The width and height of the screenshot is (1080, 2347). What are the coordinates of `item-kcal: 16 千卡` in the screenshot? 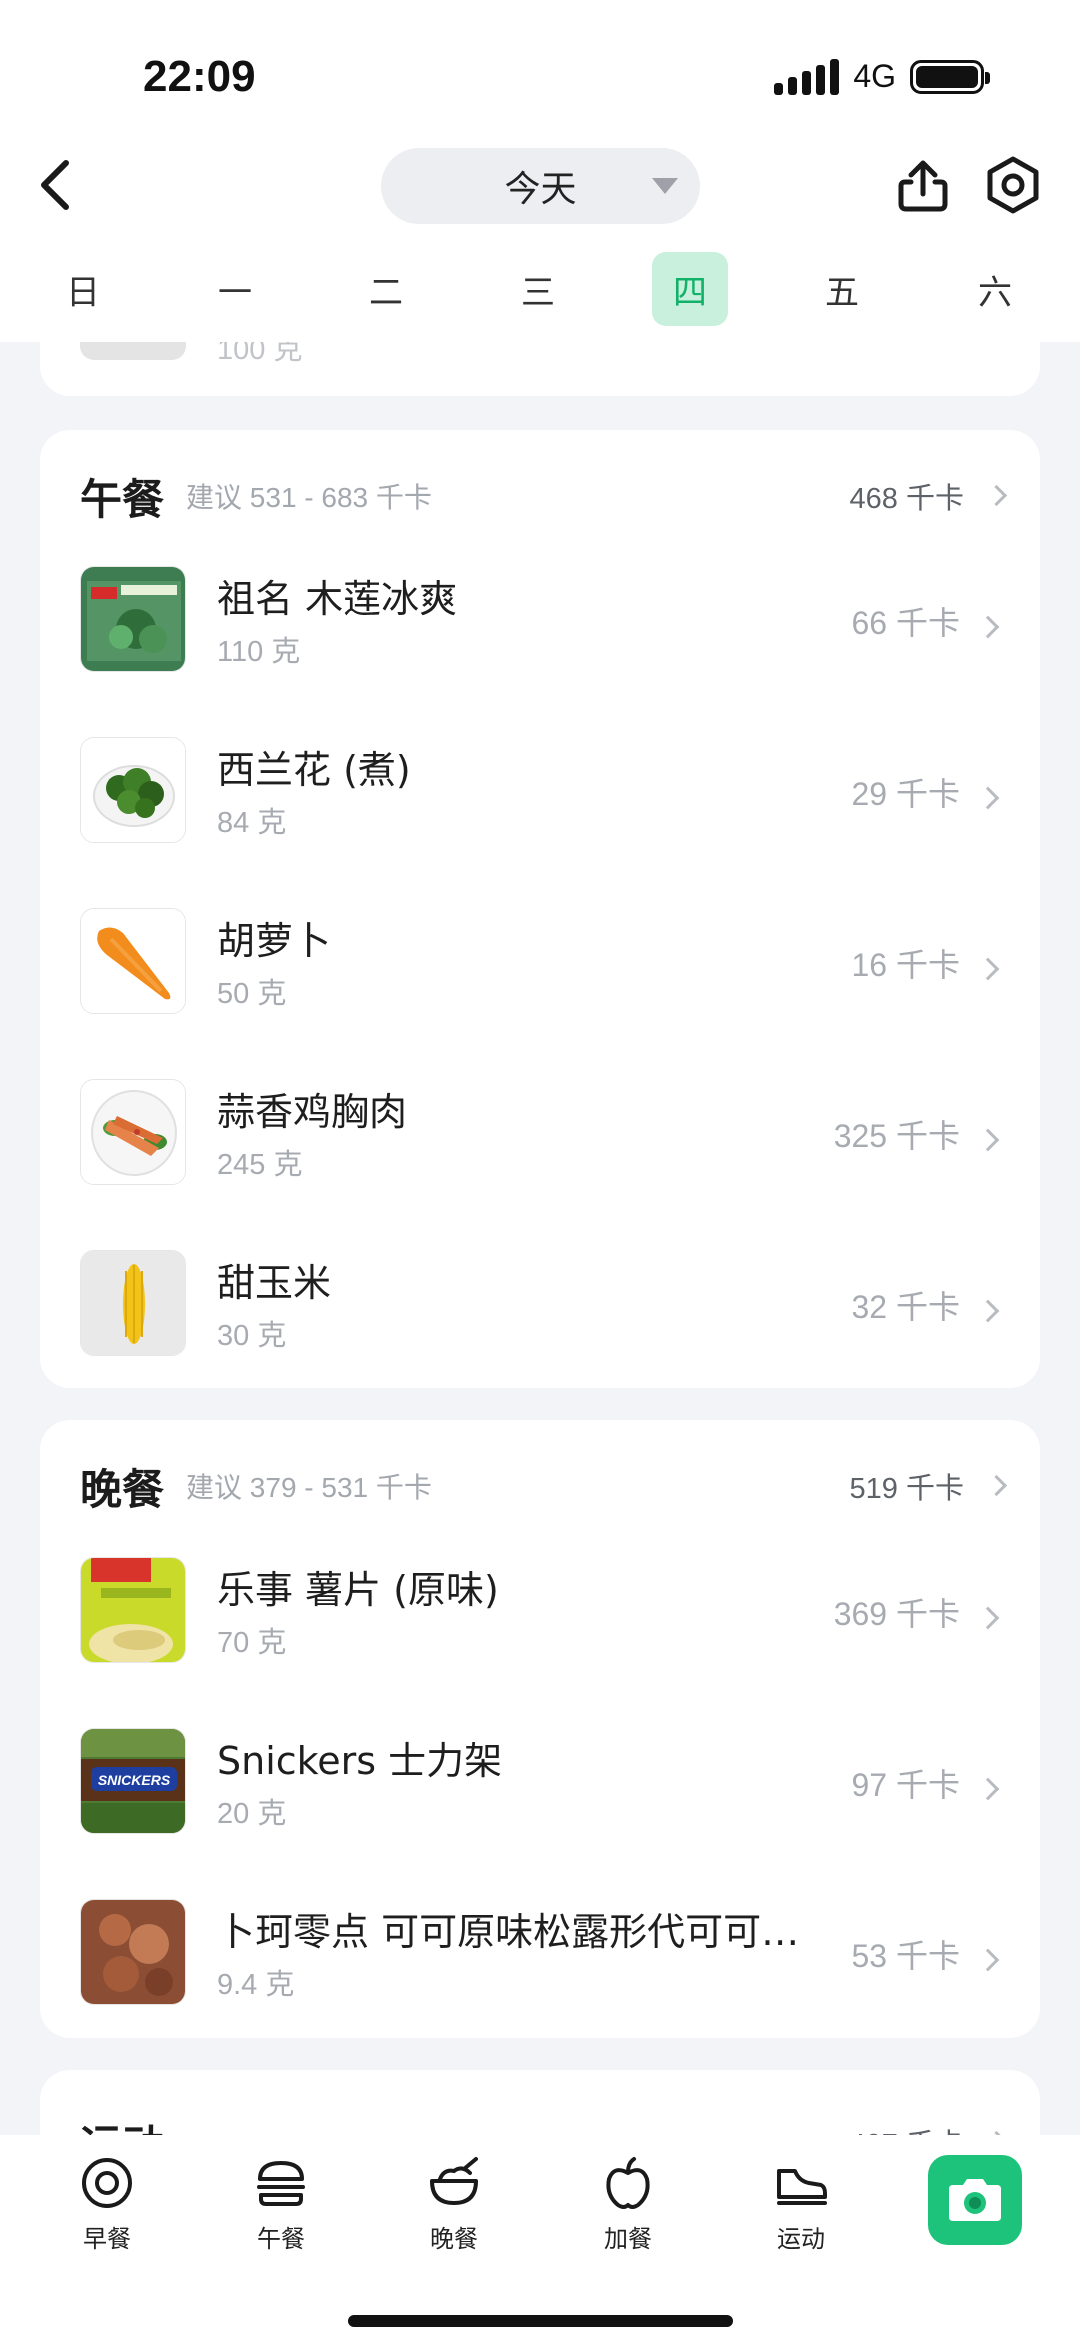 It's located at (906, 965).